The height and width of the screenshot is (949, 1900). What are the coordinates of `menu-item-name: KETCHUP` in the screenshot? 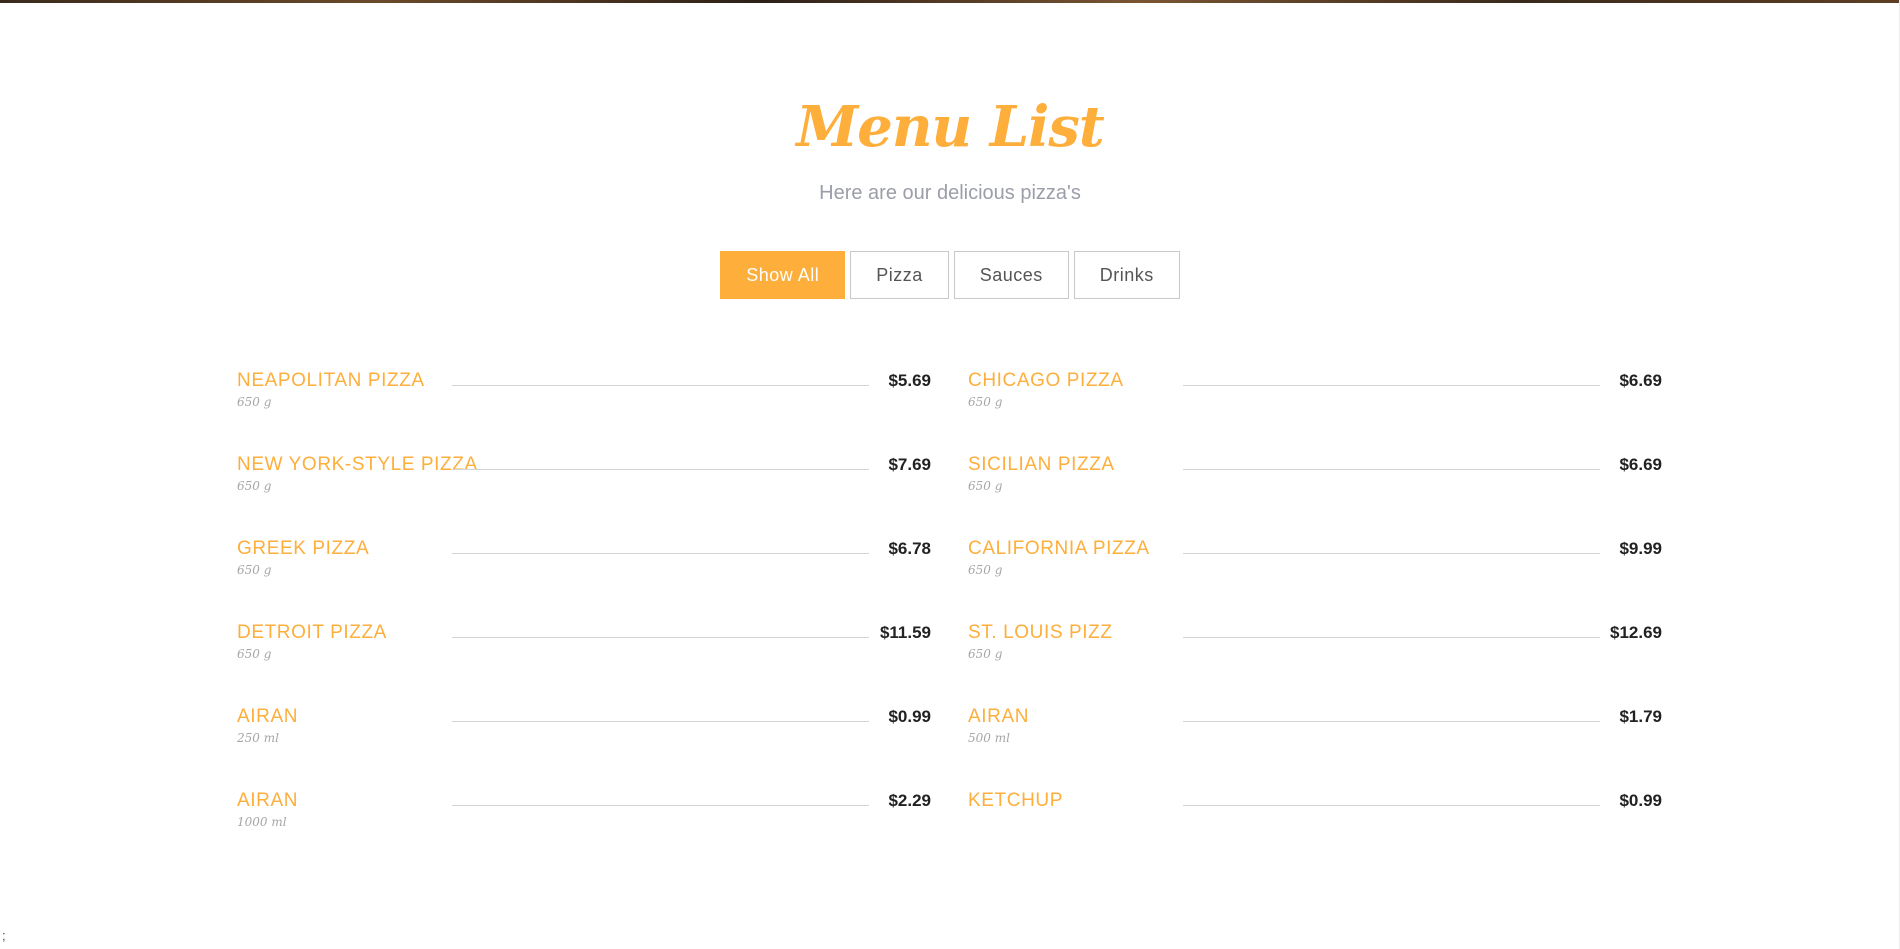 It's located at (1015, 800).